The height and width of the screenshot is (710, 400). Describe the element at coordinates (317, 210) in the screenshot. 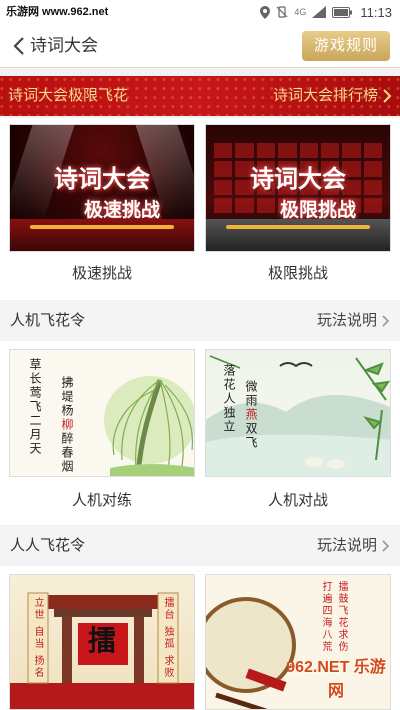

I see `art-subtitle: 极限挑战` at that location.